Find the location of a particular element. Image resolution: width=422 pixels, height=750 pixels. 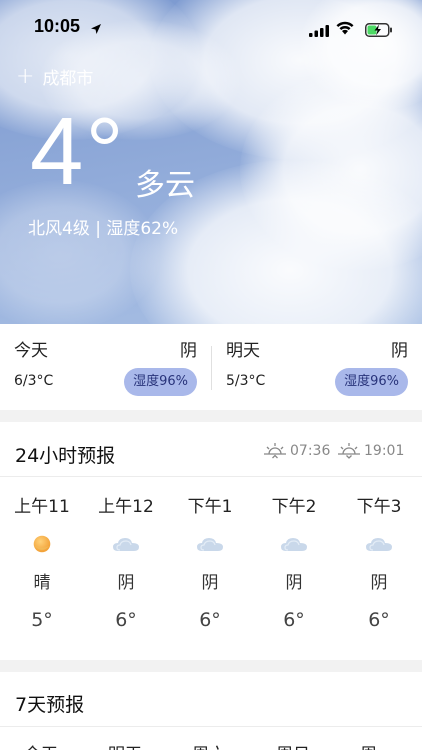

sunset-icon is located at coordinates (349, 451).